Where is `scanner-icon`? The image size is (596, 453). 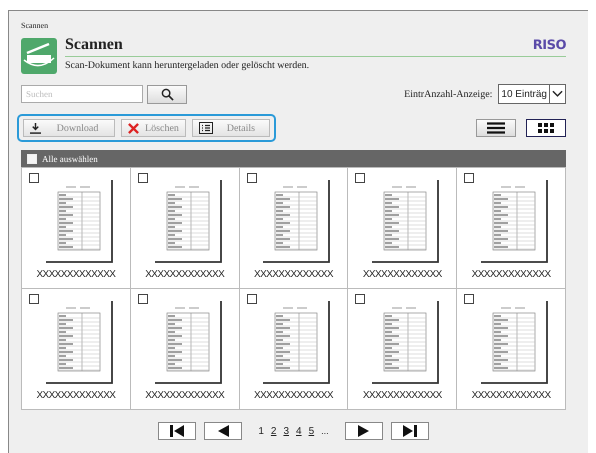 scanner-icon is located at coordinates (39, 56).